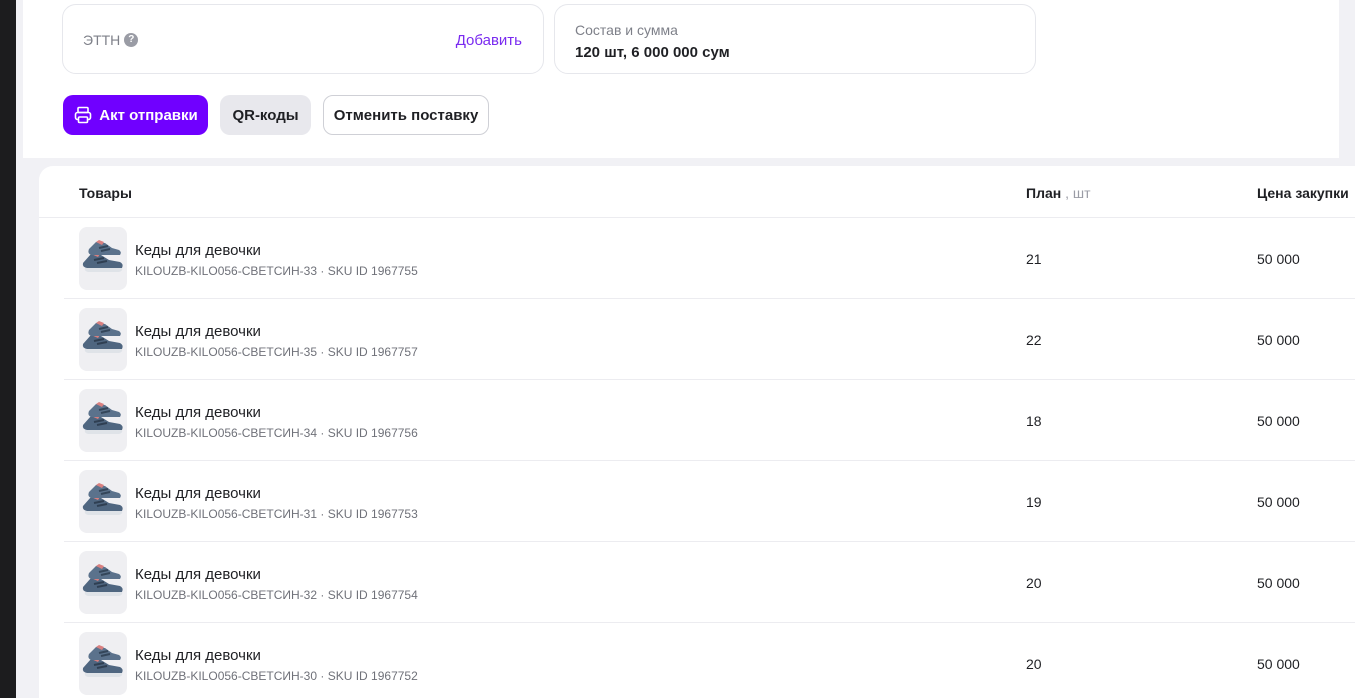  What do you see at coordinates (226, 352) in the screenshot?
I see `product-sku: KILOUZB-KILO056-СВЕТСИН-35` at bounding box center [226, 352].